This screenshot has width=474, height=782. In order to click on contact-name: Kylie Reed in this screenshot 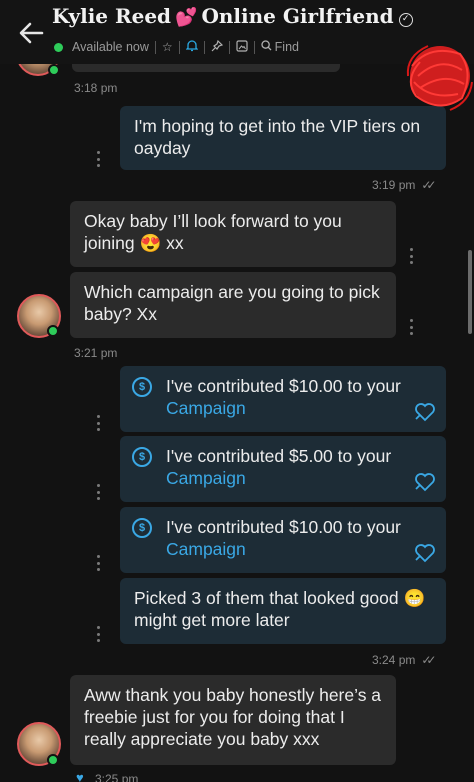, I will do `click(112, 16)`.